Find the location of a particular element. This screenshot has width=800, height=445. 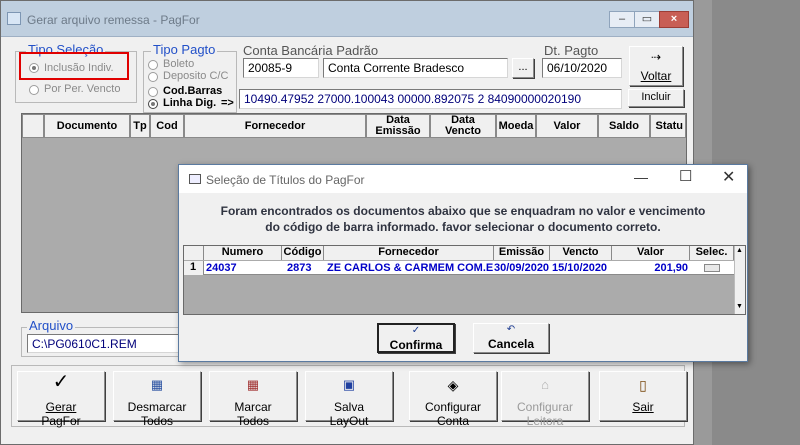

col-saldo: Saldo is located at coordinates (624, 126).